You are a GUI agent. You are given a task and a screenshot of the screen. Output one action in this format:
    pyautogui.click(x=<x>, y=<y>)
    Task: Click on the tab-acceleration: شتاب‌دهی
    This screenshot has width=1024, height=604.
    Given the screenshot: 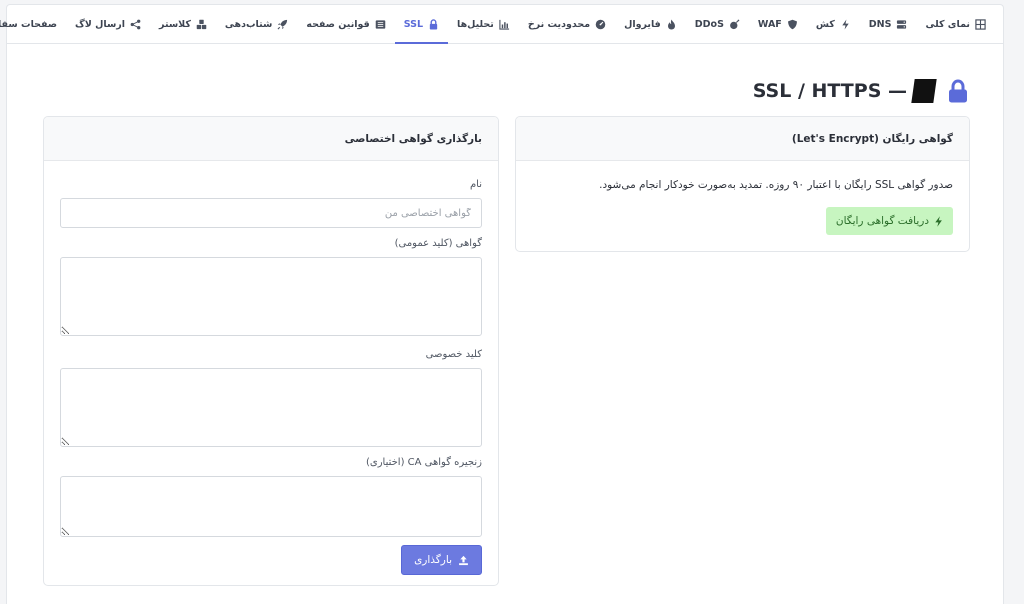 What is the action you would take?
    pyautogui.click(x=256, y=24)
    